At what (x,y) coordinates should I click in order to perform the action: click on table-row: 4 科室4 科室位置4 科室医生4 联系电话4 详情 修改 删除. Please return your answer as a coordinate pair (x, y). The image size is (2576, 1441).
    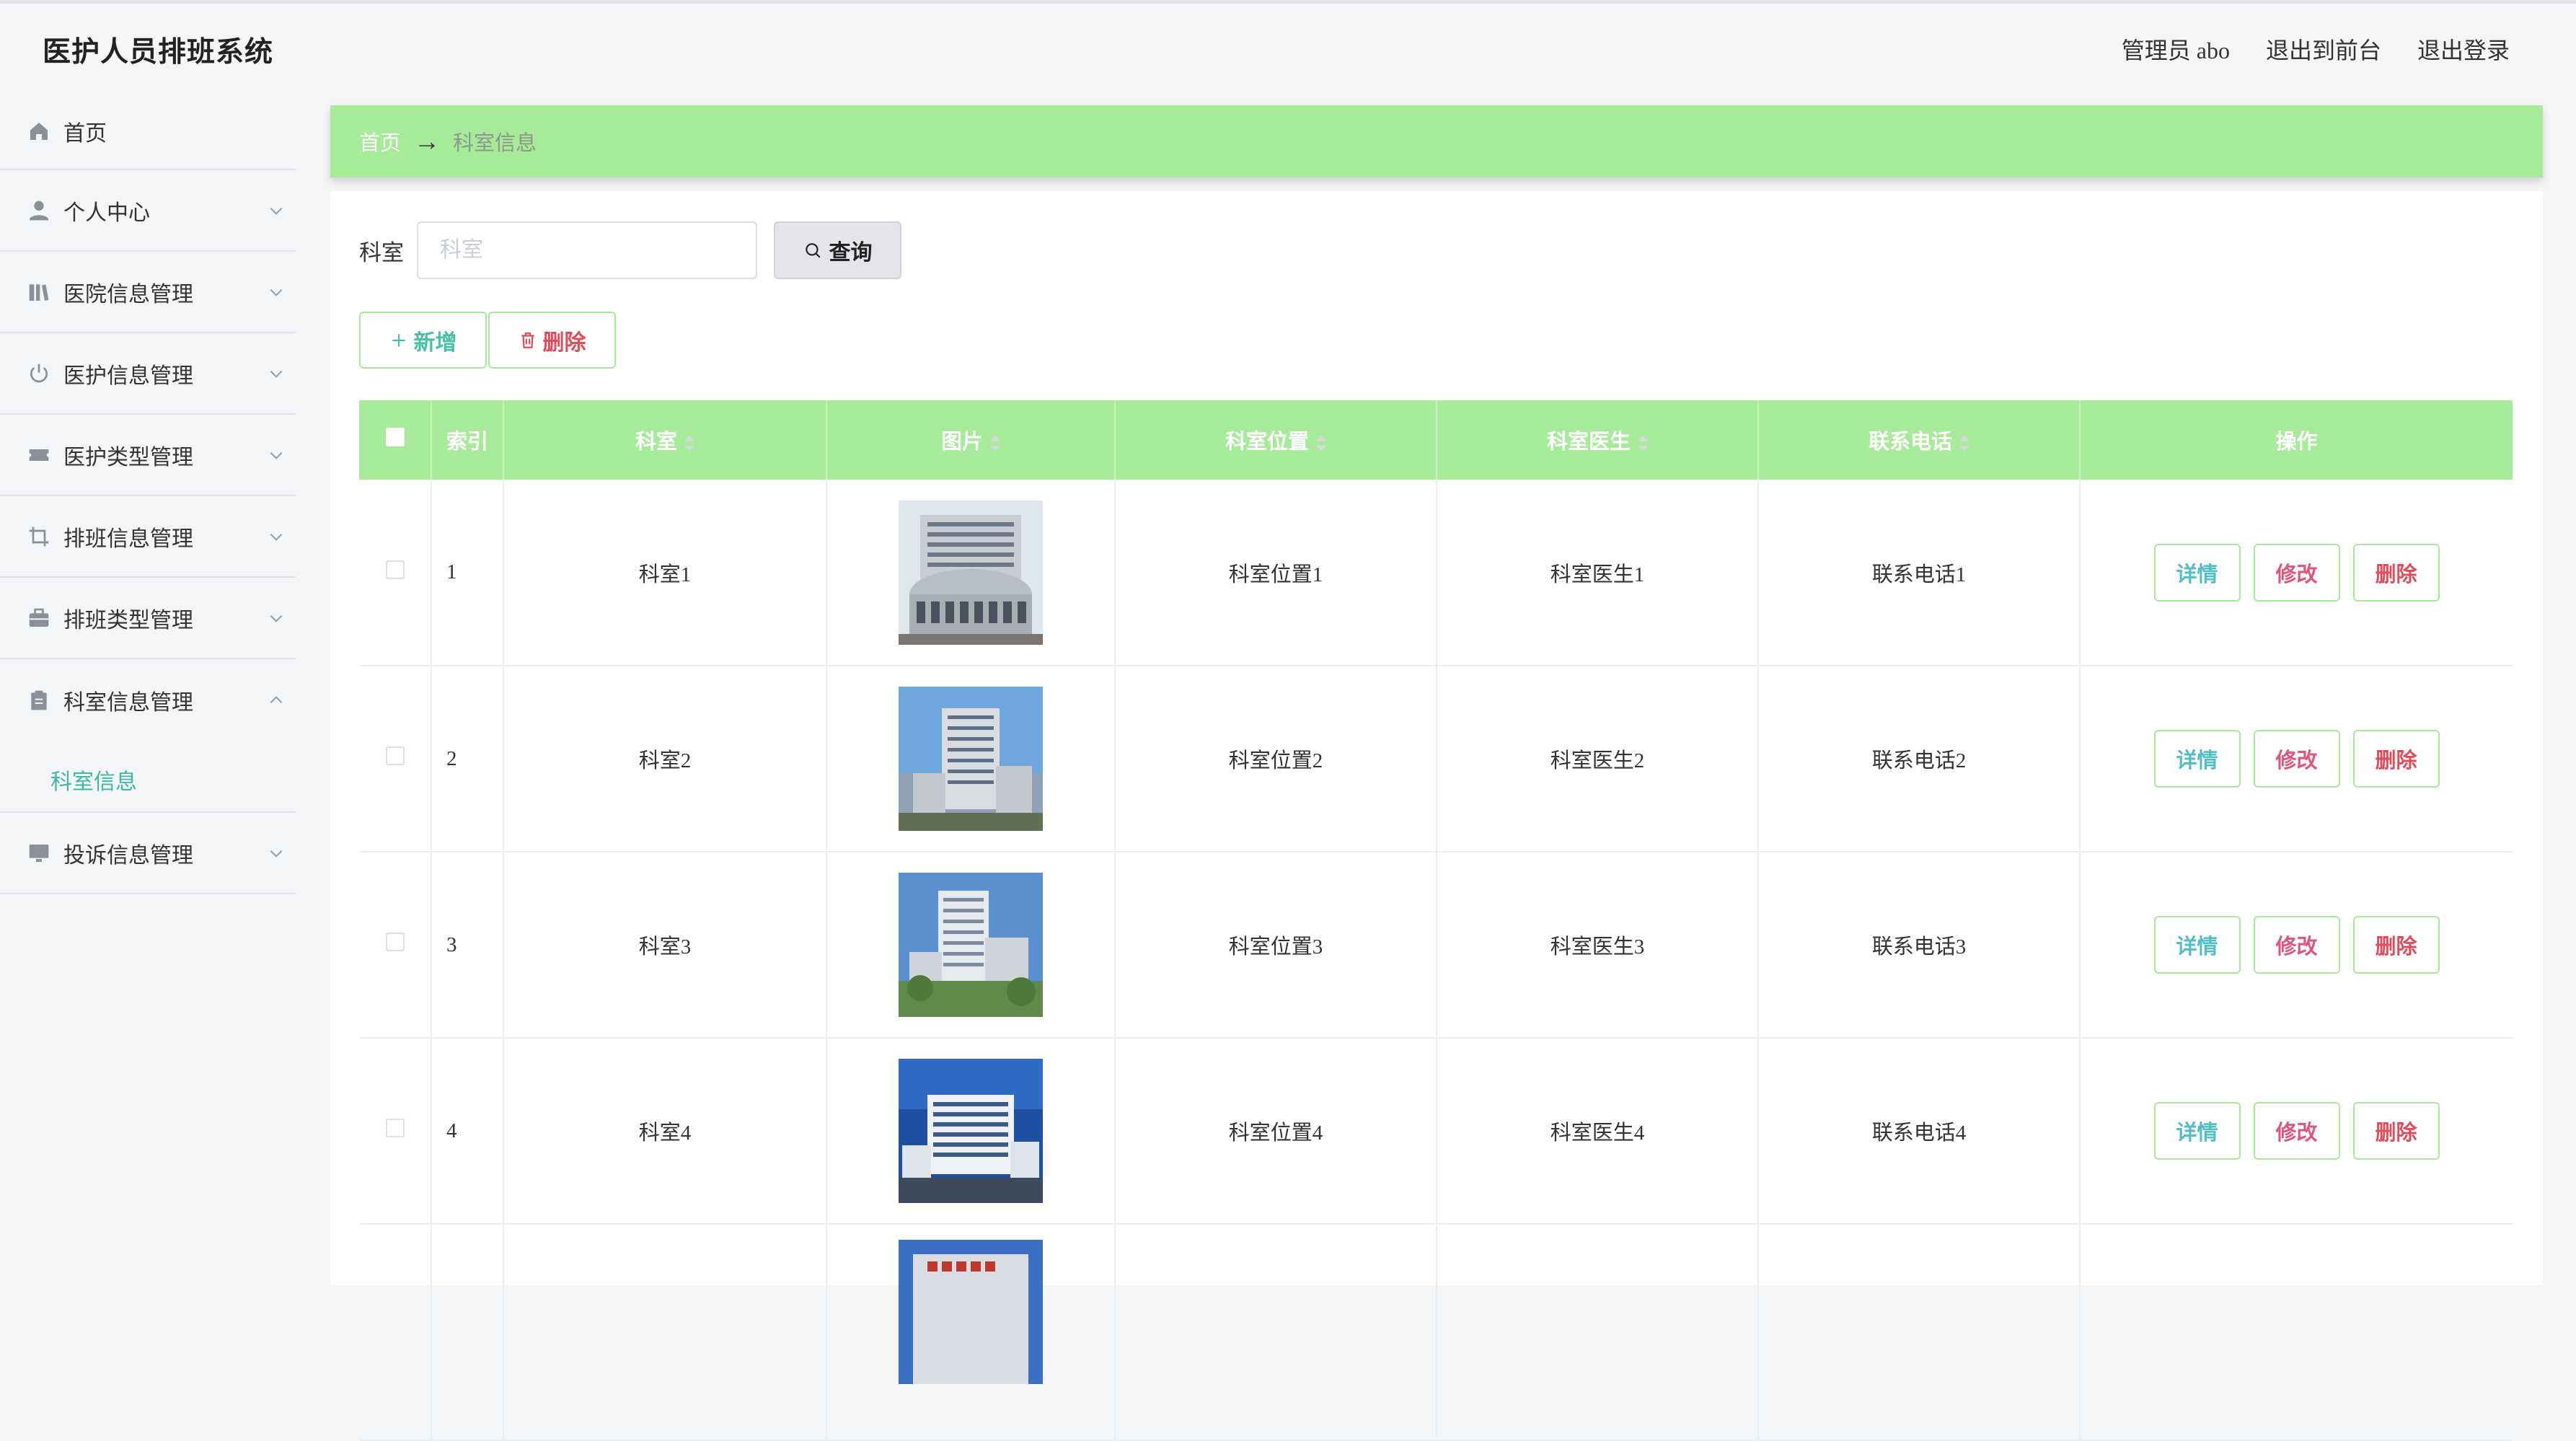
    Looking at the image, I should click on (1436, 1131).